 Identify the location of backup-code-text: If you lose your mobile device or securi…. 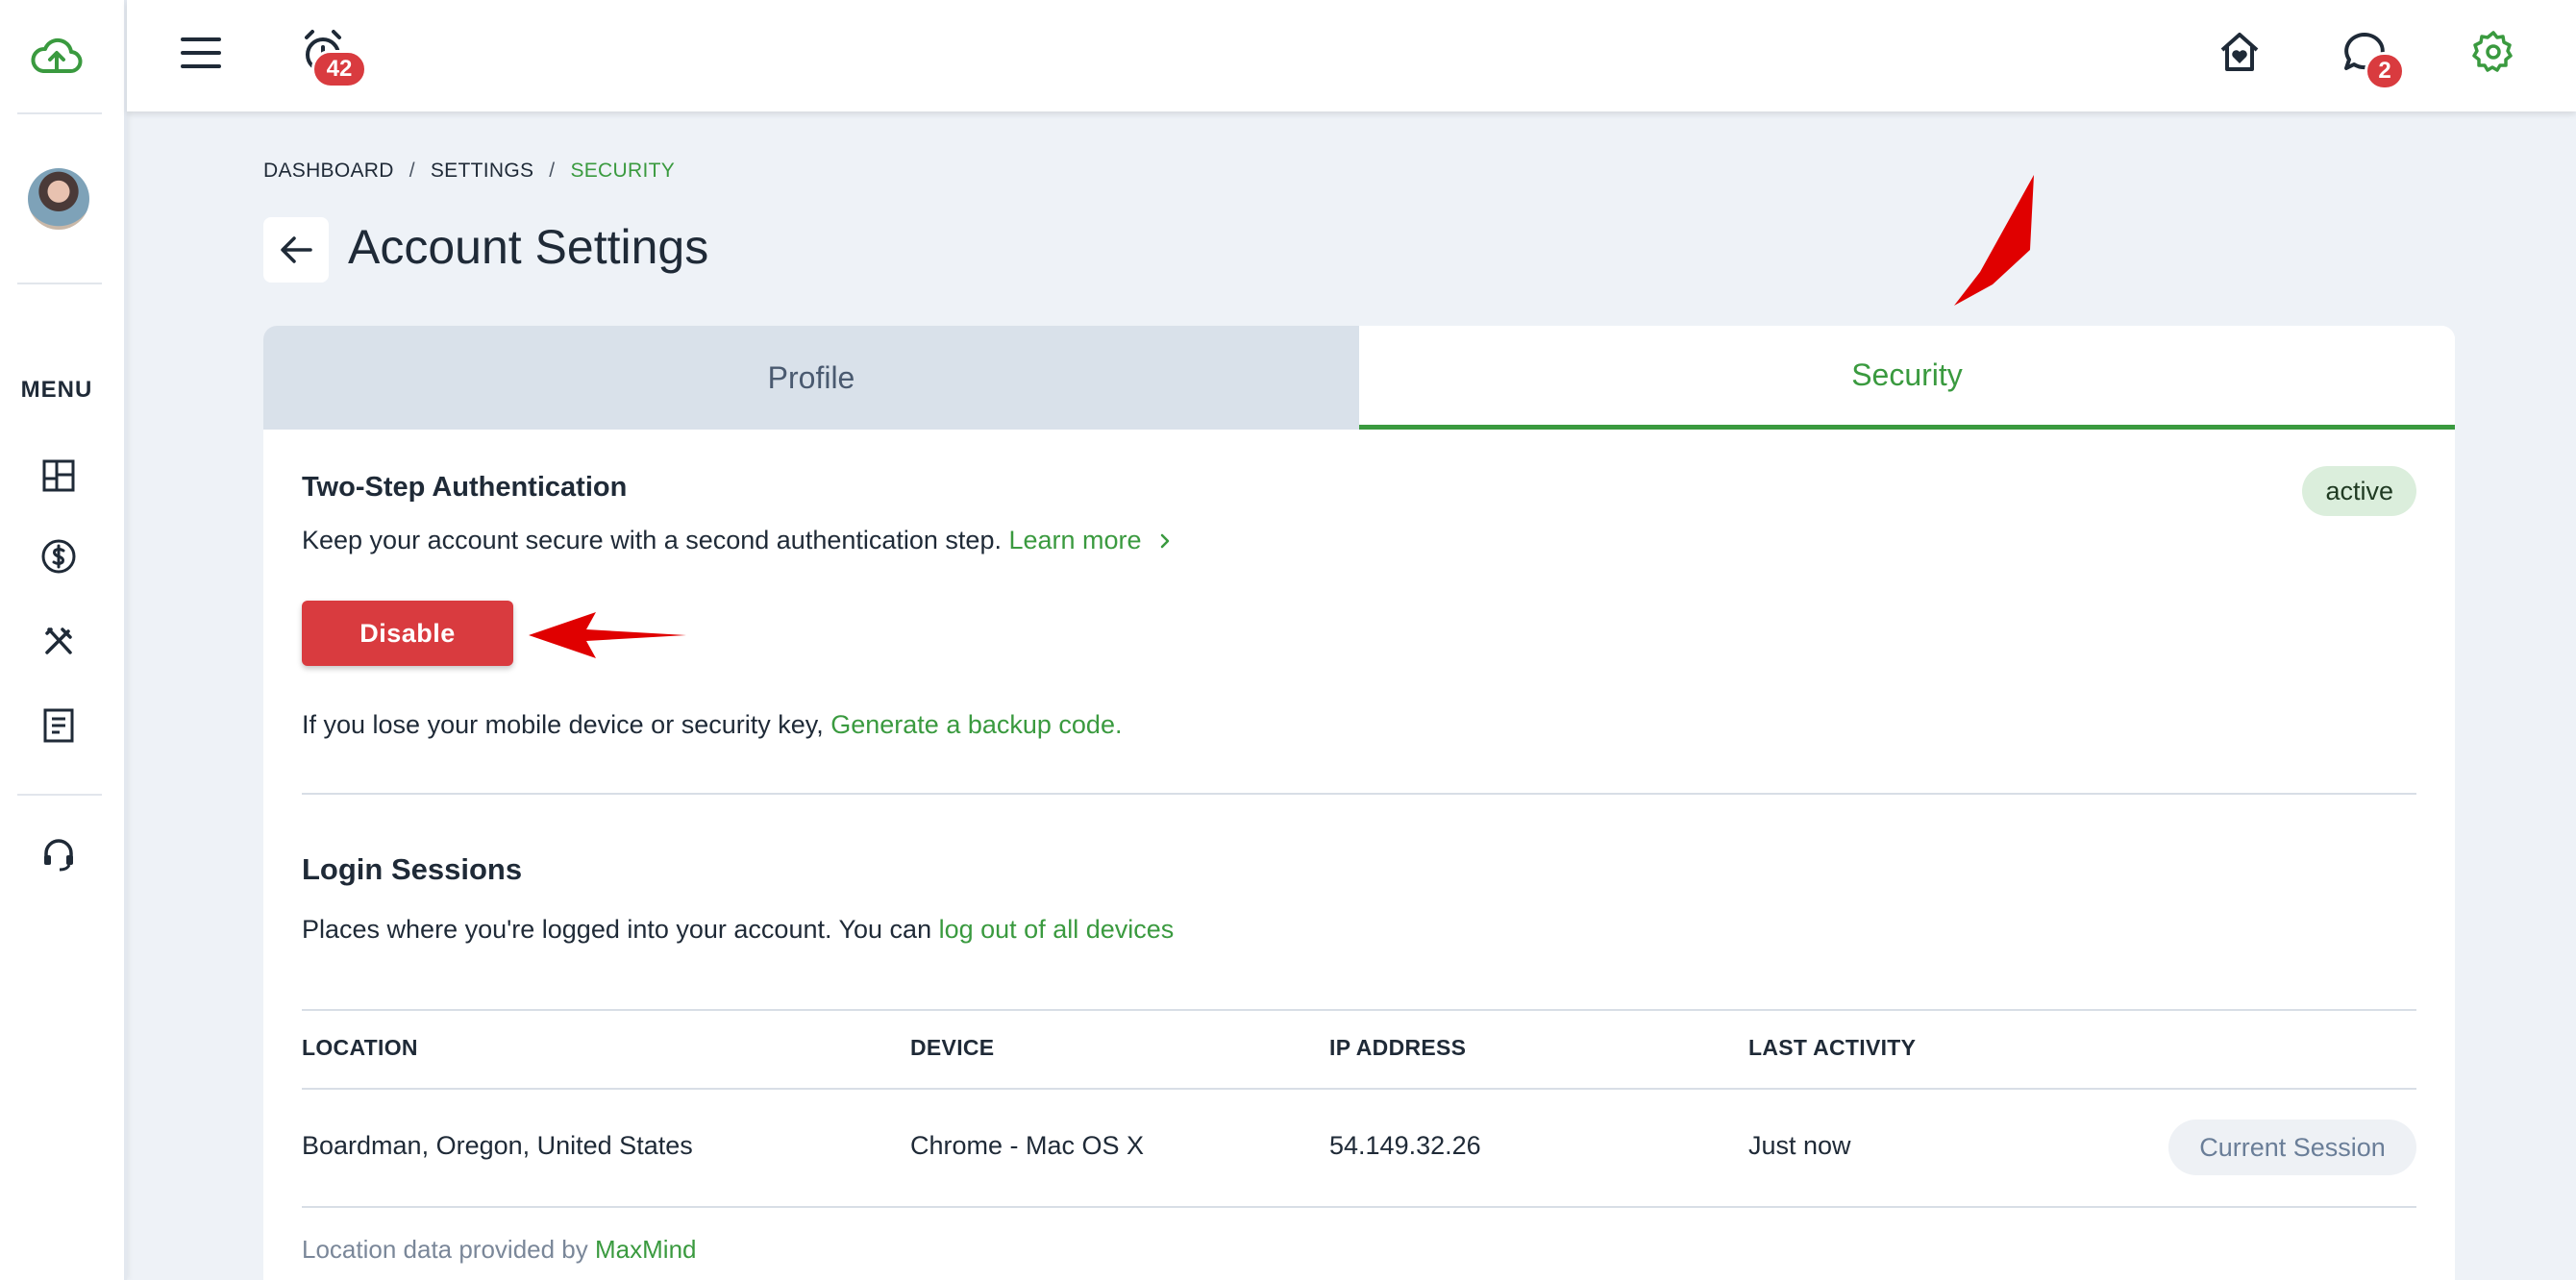
(712, 725).